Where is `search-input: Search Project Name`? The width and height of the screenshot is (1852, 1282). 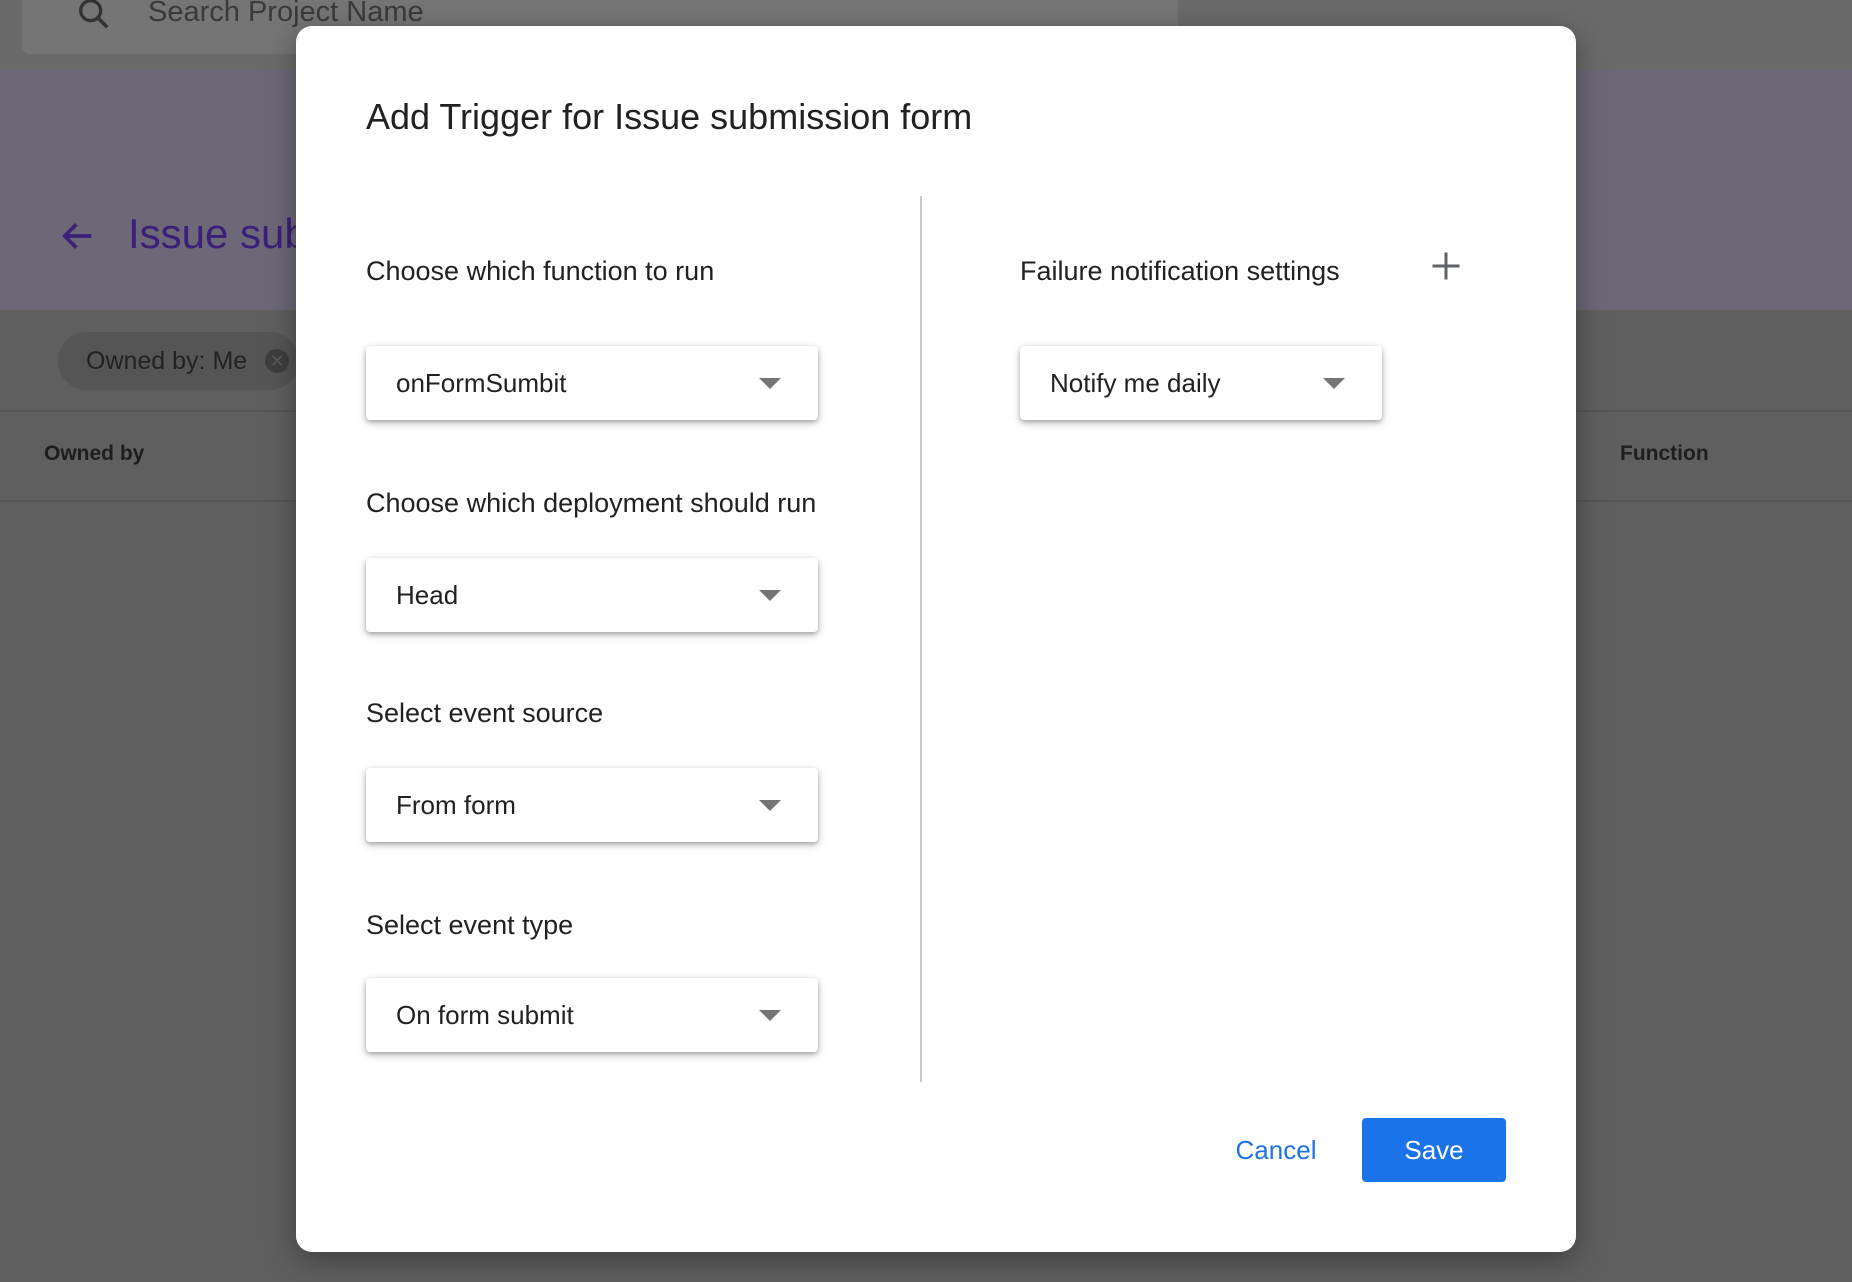 search-input: Search Project Name is located at coordinates (286, 14).